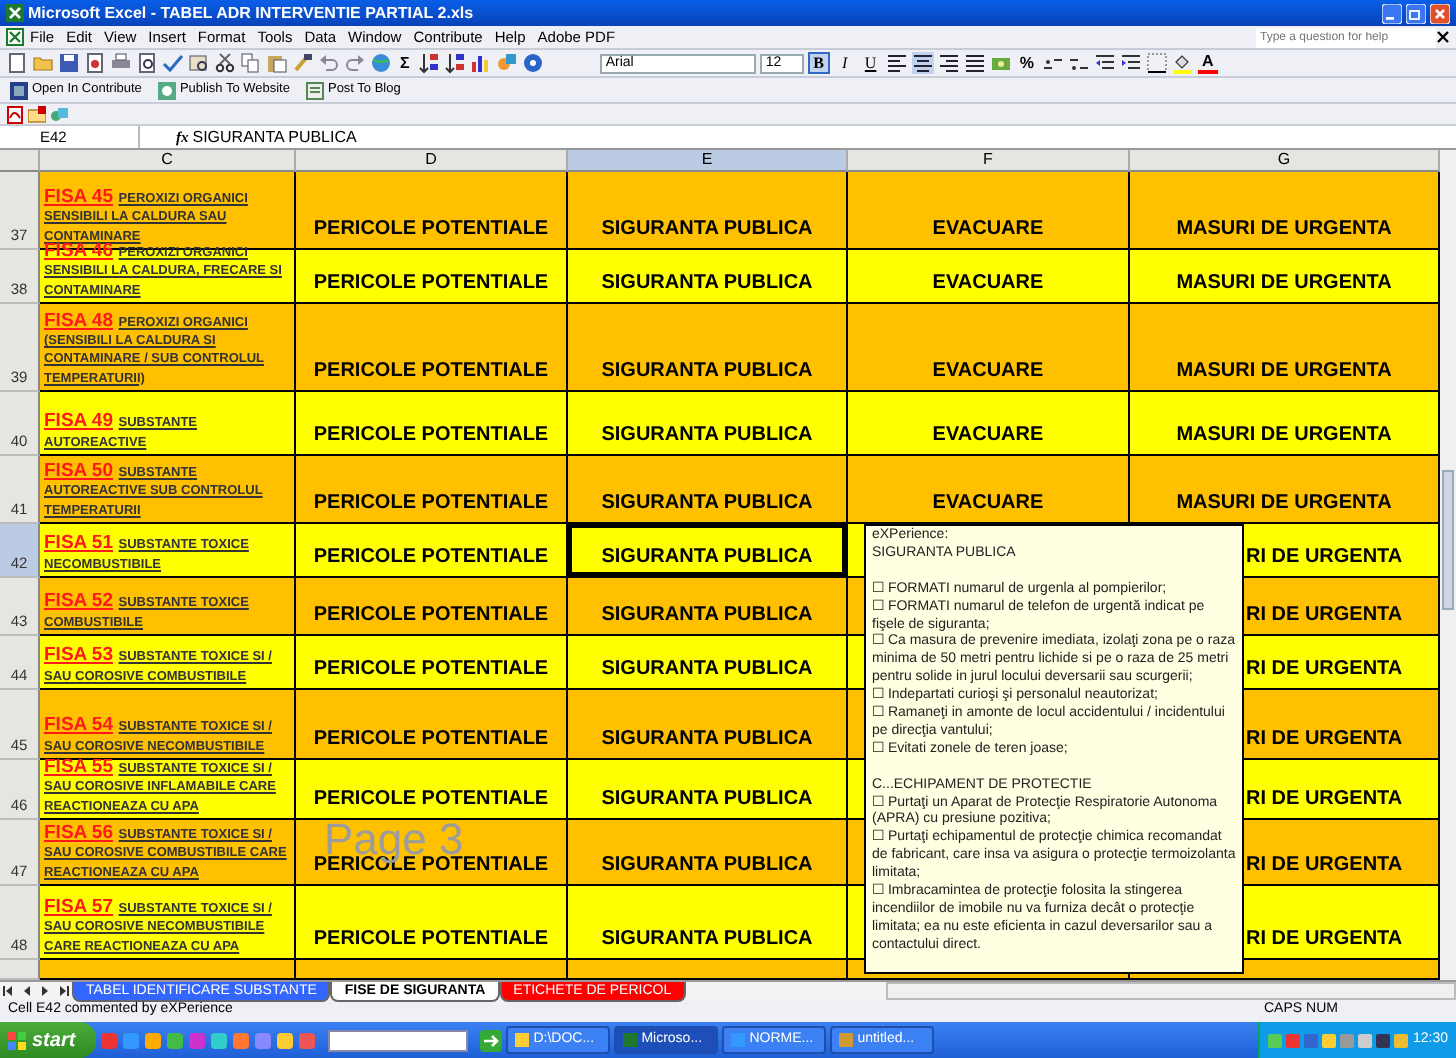  I want to click on last-sheet-icon, so click(63, 991).